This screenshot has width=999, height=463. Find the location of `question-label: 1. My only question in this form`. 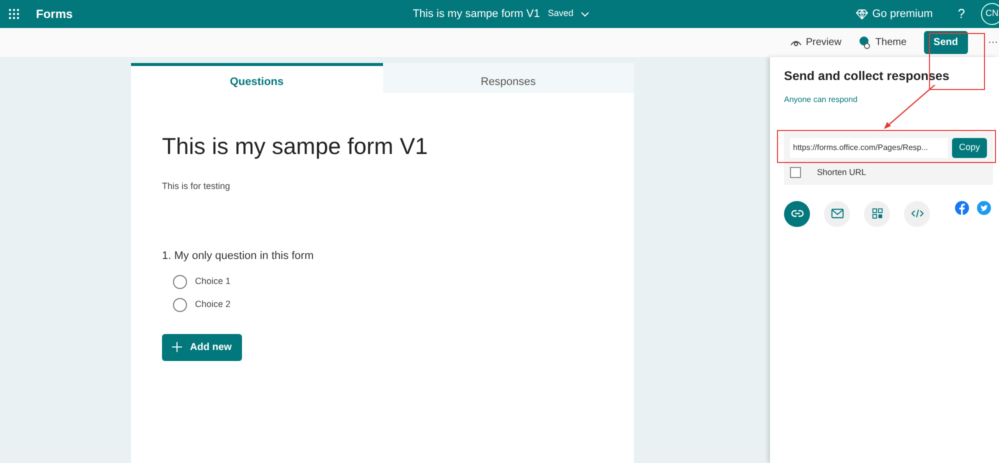

question-label: 1. My only question in this form is located at coordinates (238, 256).